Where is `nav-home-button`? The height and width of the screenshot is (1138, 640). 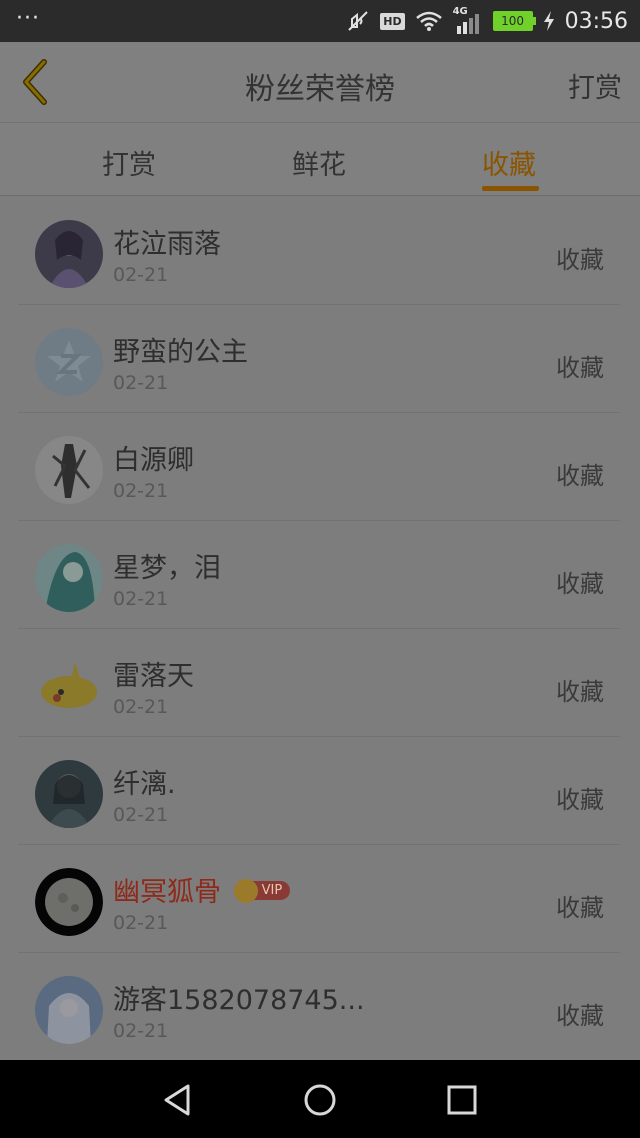 nav-home-button is located at coordinates (320, 1100).